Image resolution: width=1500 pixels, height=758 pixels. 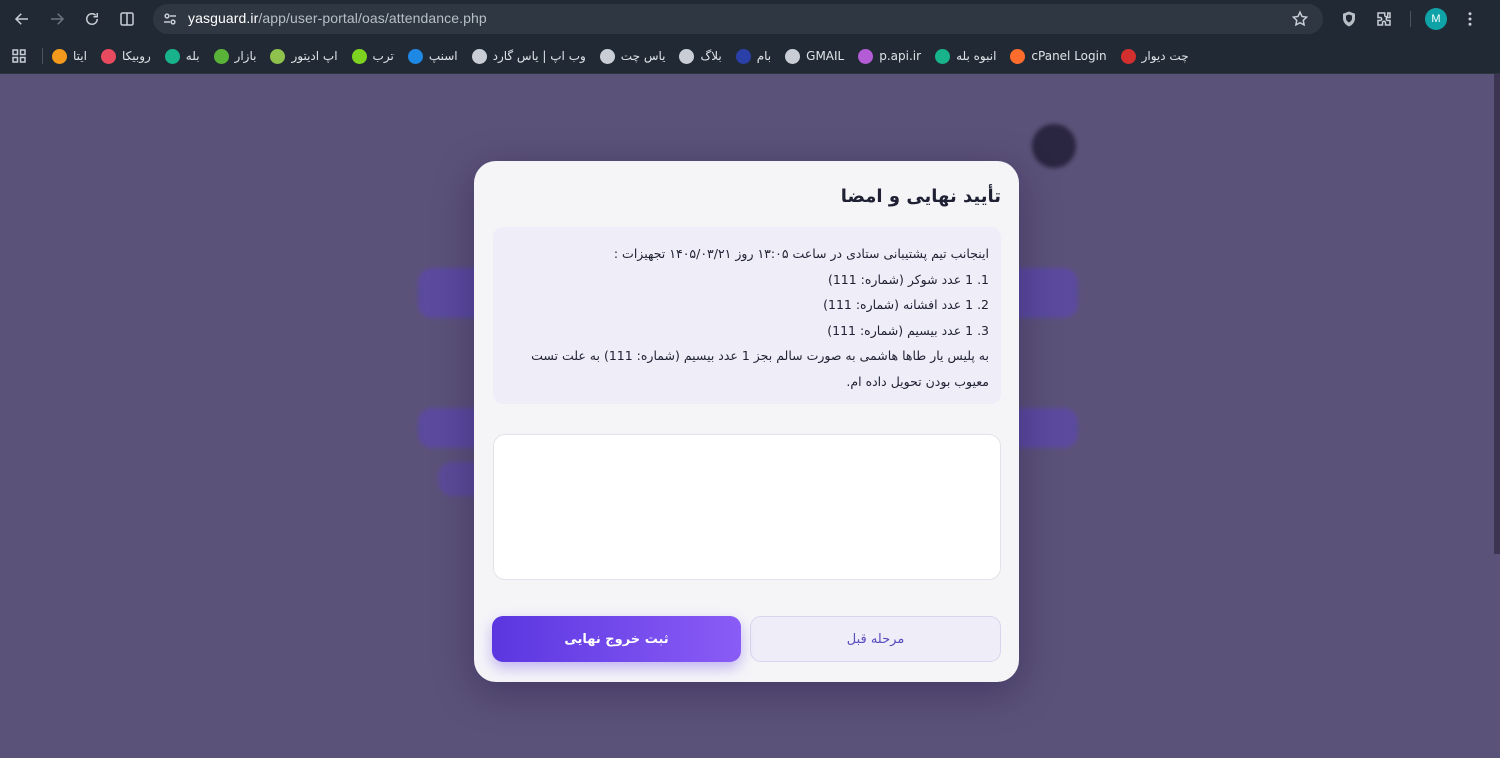 What do you see at coordinates (908, 330) in the screenshot?
I see `statement-item: 3. 1 عدد بیسیم (شماره: 111)` at bounding box center [908, 330].